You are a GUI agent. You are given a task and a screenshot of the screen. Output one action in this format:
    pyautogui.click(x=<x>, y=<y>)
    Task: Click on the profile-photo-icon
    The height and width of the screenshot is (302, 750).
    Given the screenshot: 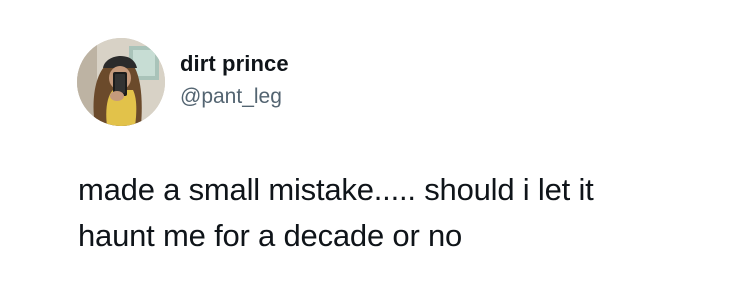 What is the action you would take?
    pyautogui.click(x=121, y=82)
    